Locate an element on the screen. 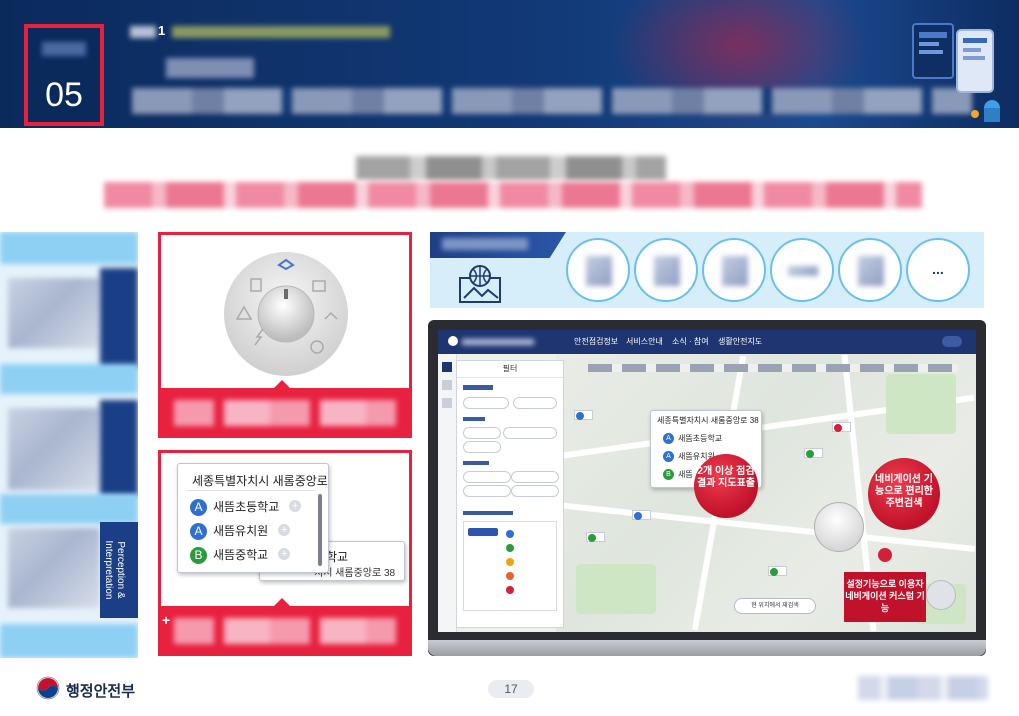 This screenshot has width=1019, height=716. list-item-label: 새뜸중학교 is located at coordinates (241, 555).